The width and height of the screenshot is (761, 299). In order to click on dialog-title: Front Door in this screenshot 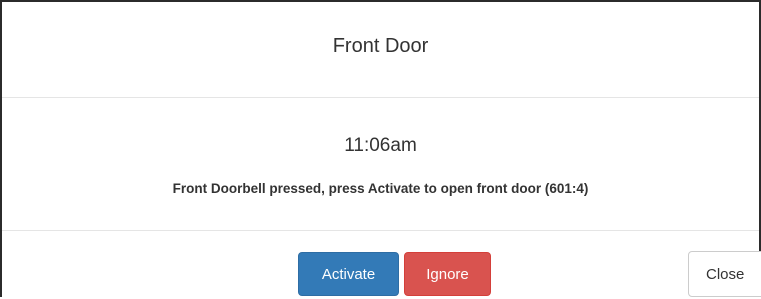, I will do `click(380, 46)`.